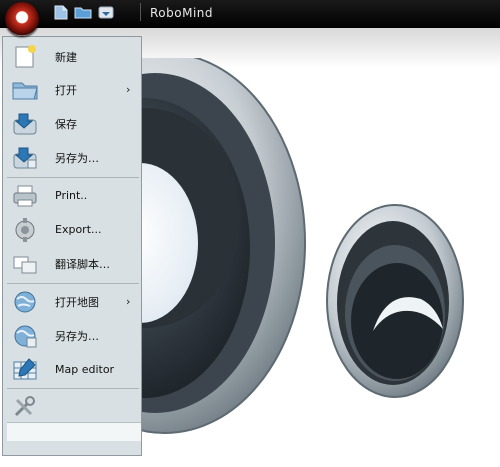 This screenshot has height=467, width=500. I want to click on menu-item-tools, so click(72, 406).